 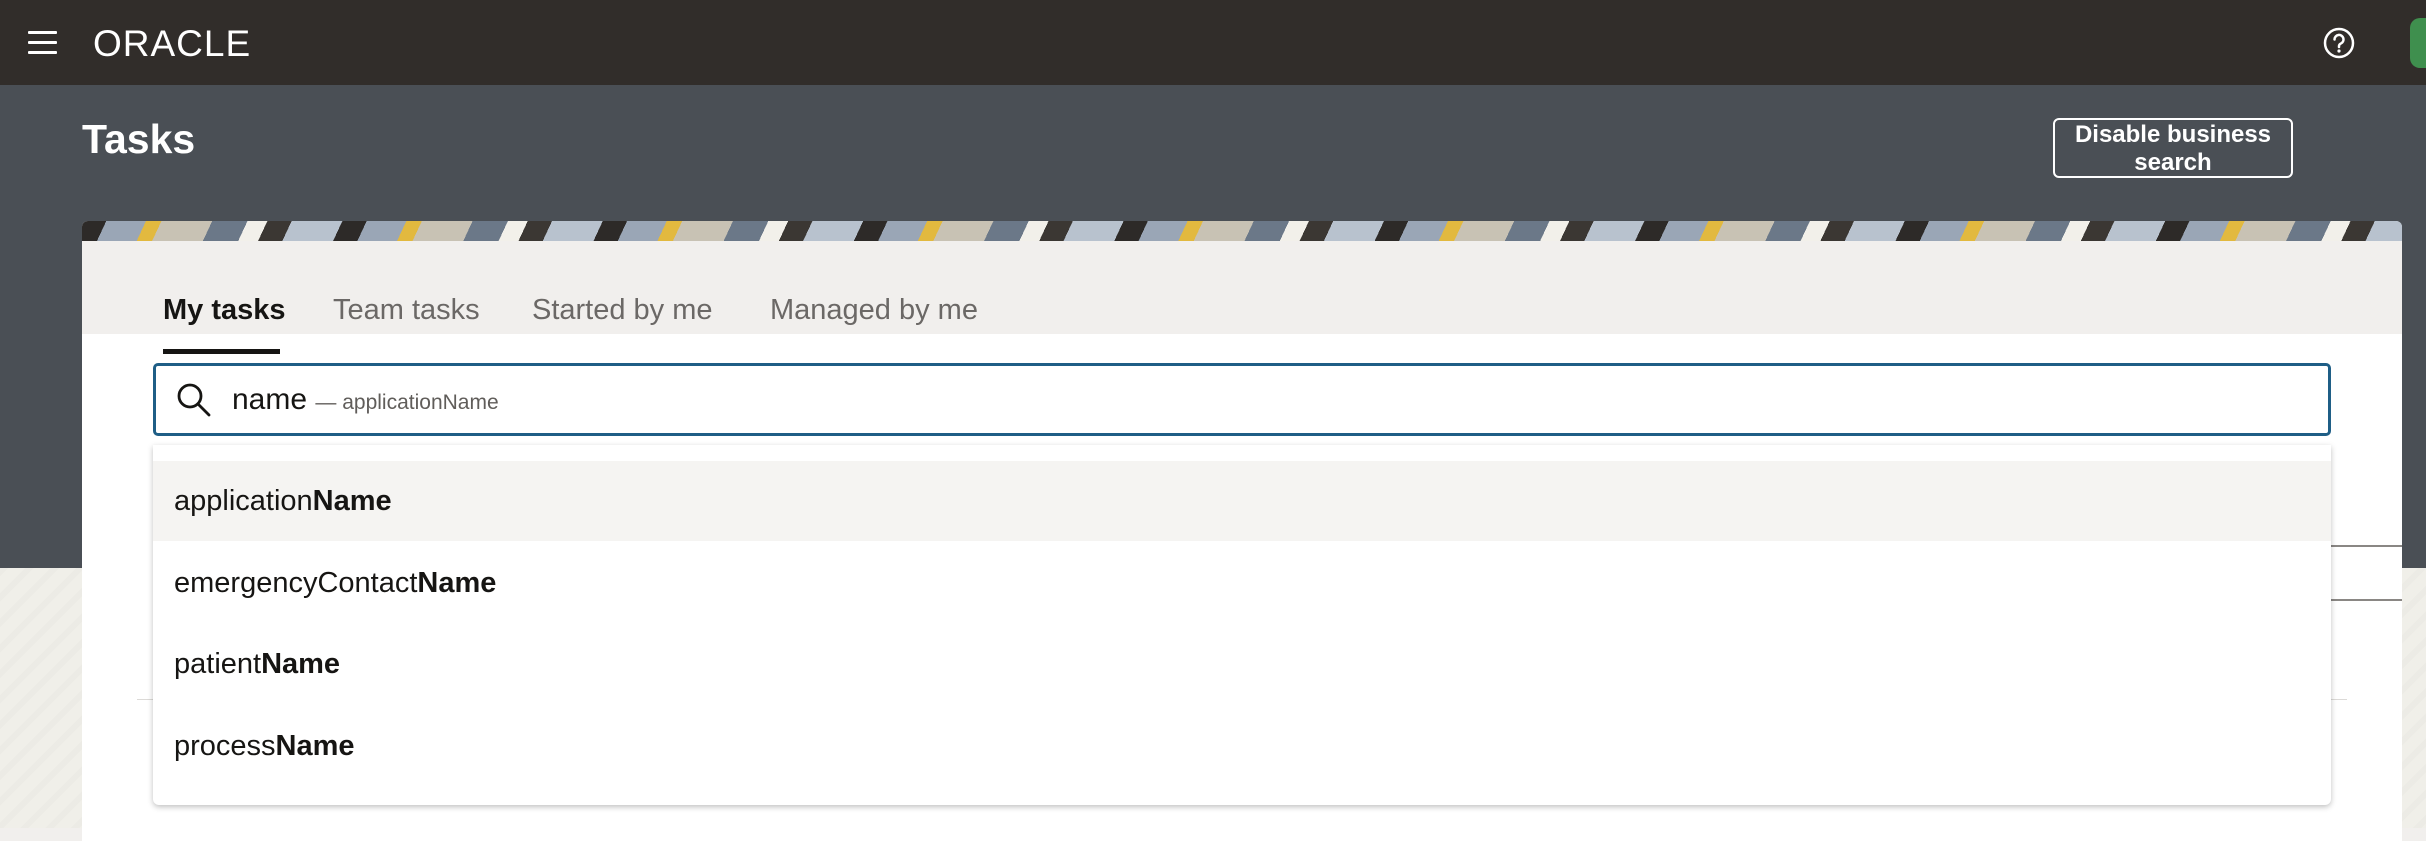 What do you see at coordinates (218, 664) in the screenshot?
I see `suggestion-prefix: patient` at bounding box center [218, 664].